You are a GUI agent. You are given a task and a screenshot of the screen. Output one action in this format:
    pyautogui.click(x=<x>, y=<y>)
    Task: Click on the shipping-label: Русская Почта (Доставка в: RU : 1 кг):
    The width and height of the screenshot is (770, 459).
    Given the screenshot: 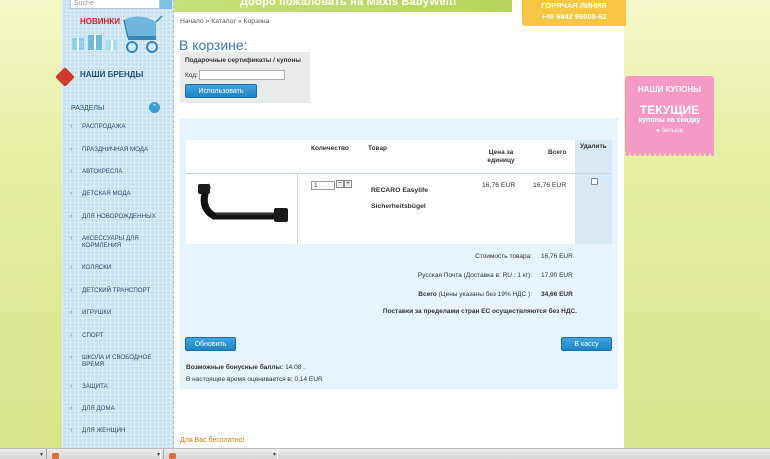 What is the action you would take?
    pyautogui.click(x=474, y=275)
    